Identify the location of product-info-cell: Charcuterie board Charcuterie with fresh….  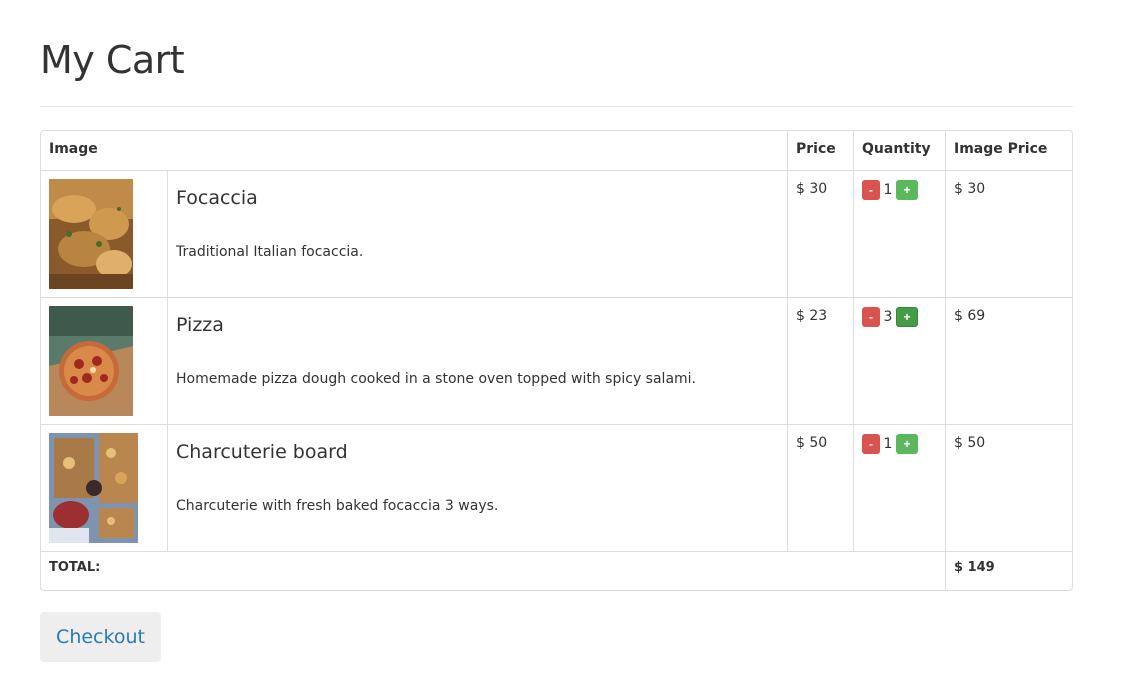
(477, 487).